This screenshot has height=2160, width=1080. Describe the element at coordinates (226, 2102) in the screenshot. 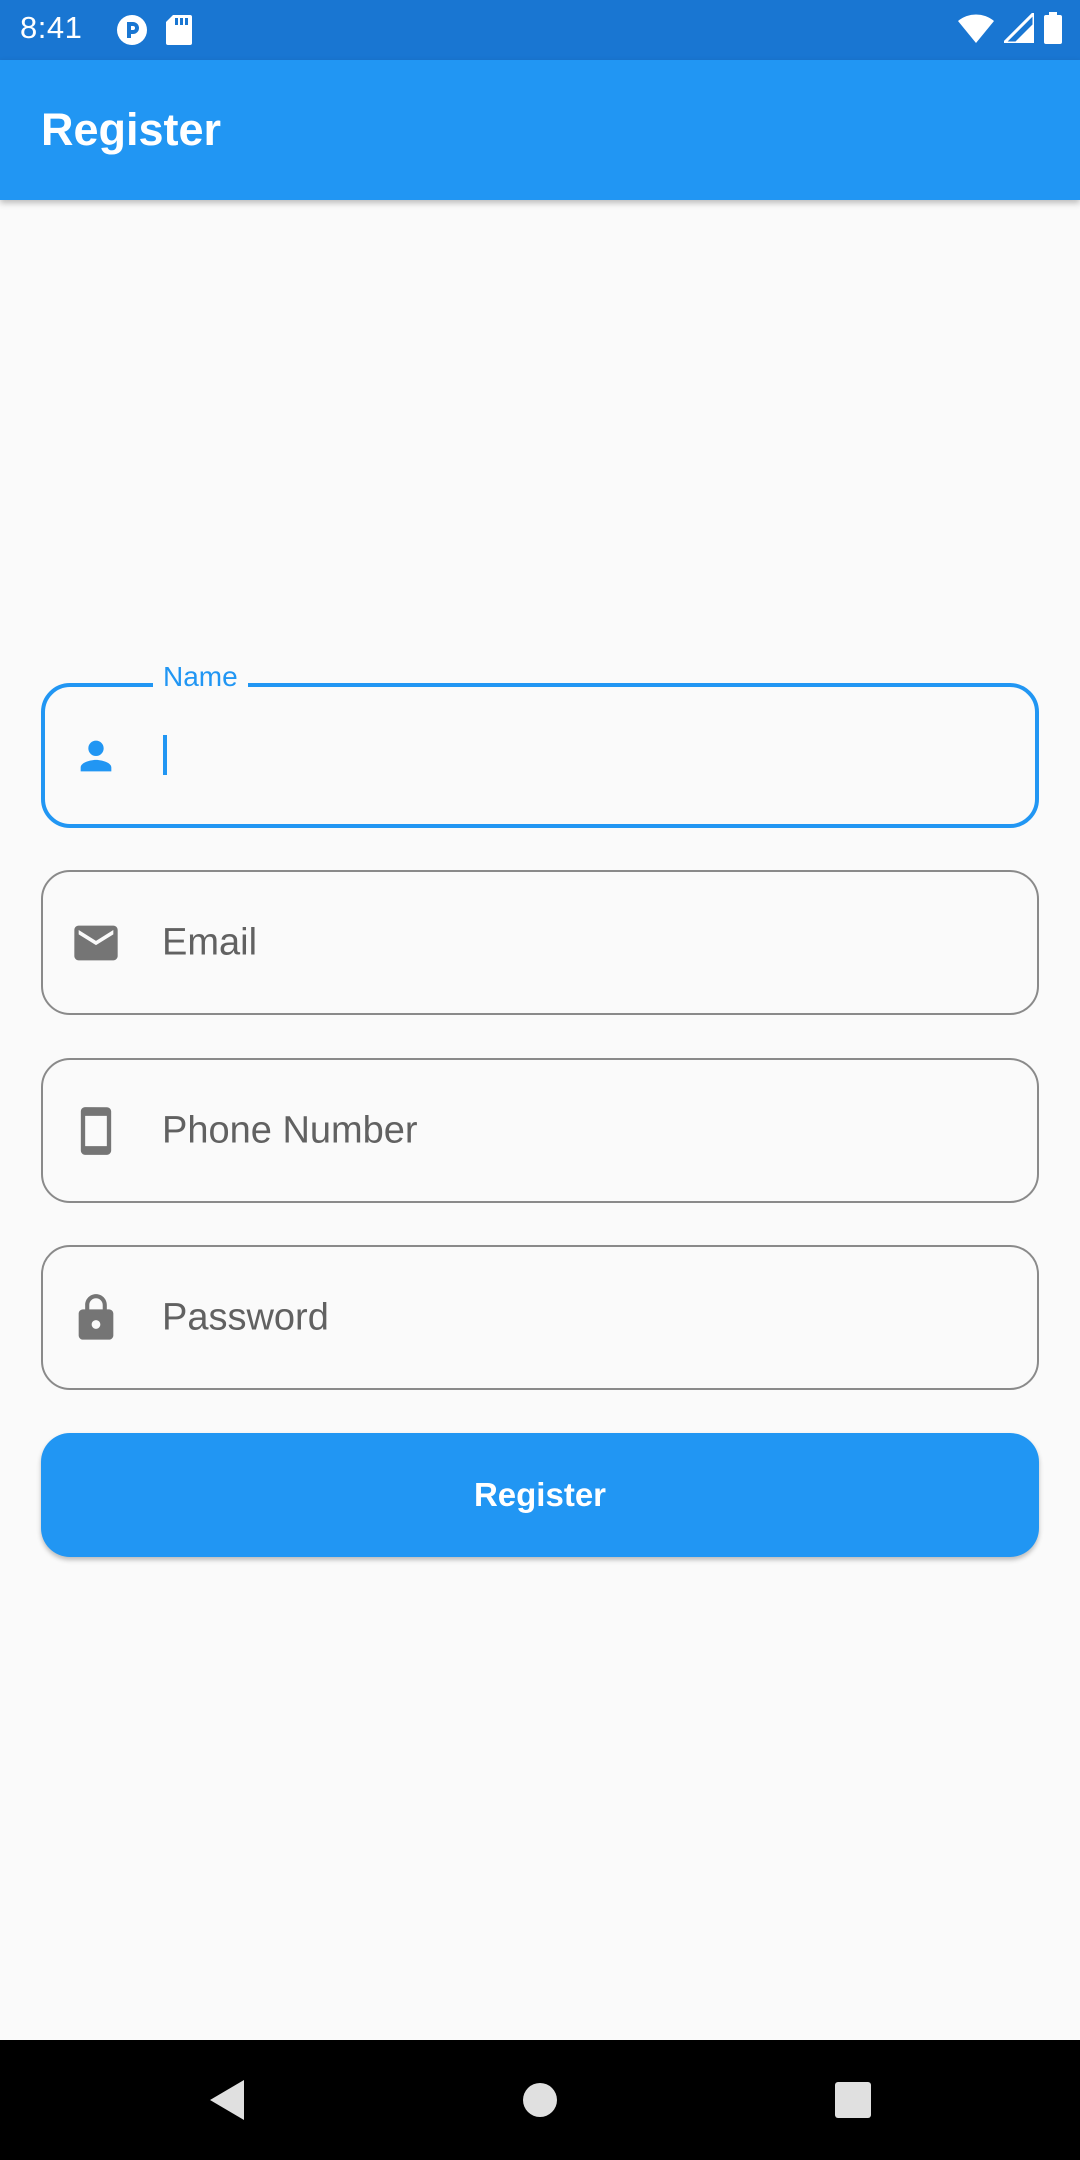

I see `back-icon` at that location.